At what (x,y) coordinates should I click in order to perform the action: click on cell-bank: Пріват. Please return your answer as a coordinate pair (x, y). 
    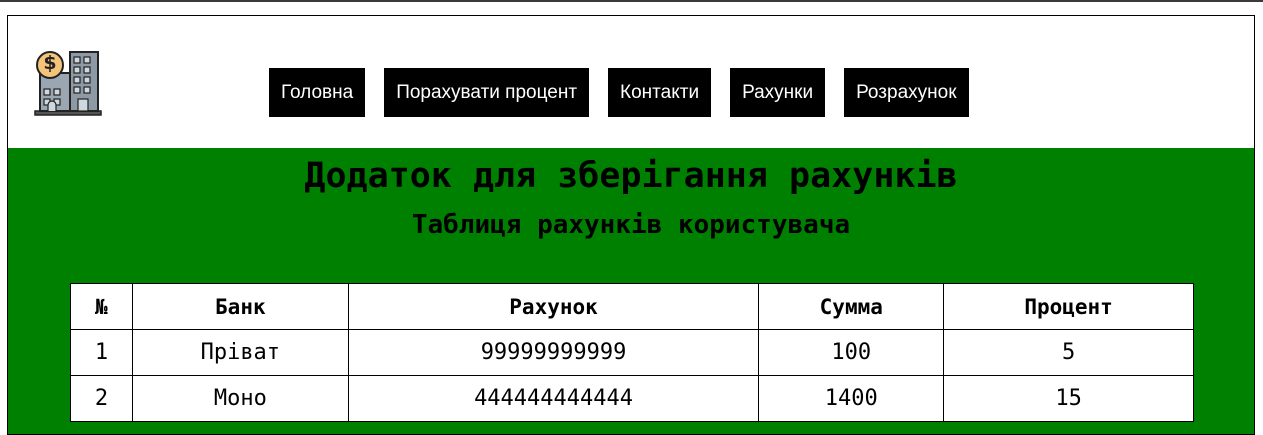
    Looking at the image, I should click on (240, 352).